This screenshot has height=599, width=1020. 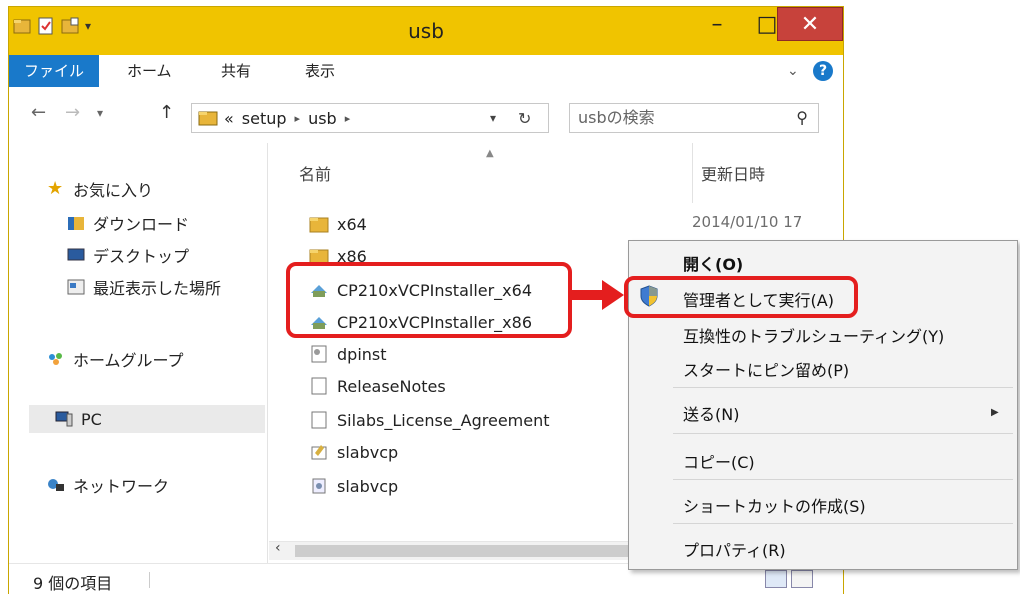 What do you see at coordinates (793, 71) in the screenshot?
I see `expand-ribbon-icon: ⌄` at bounding box center [793, 71].